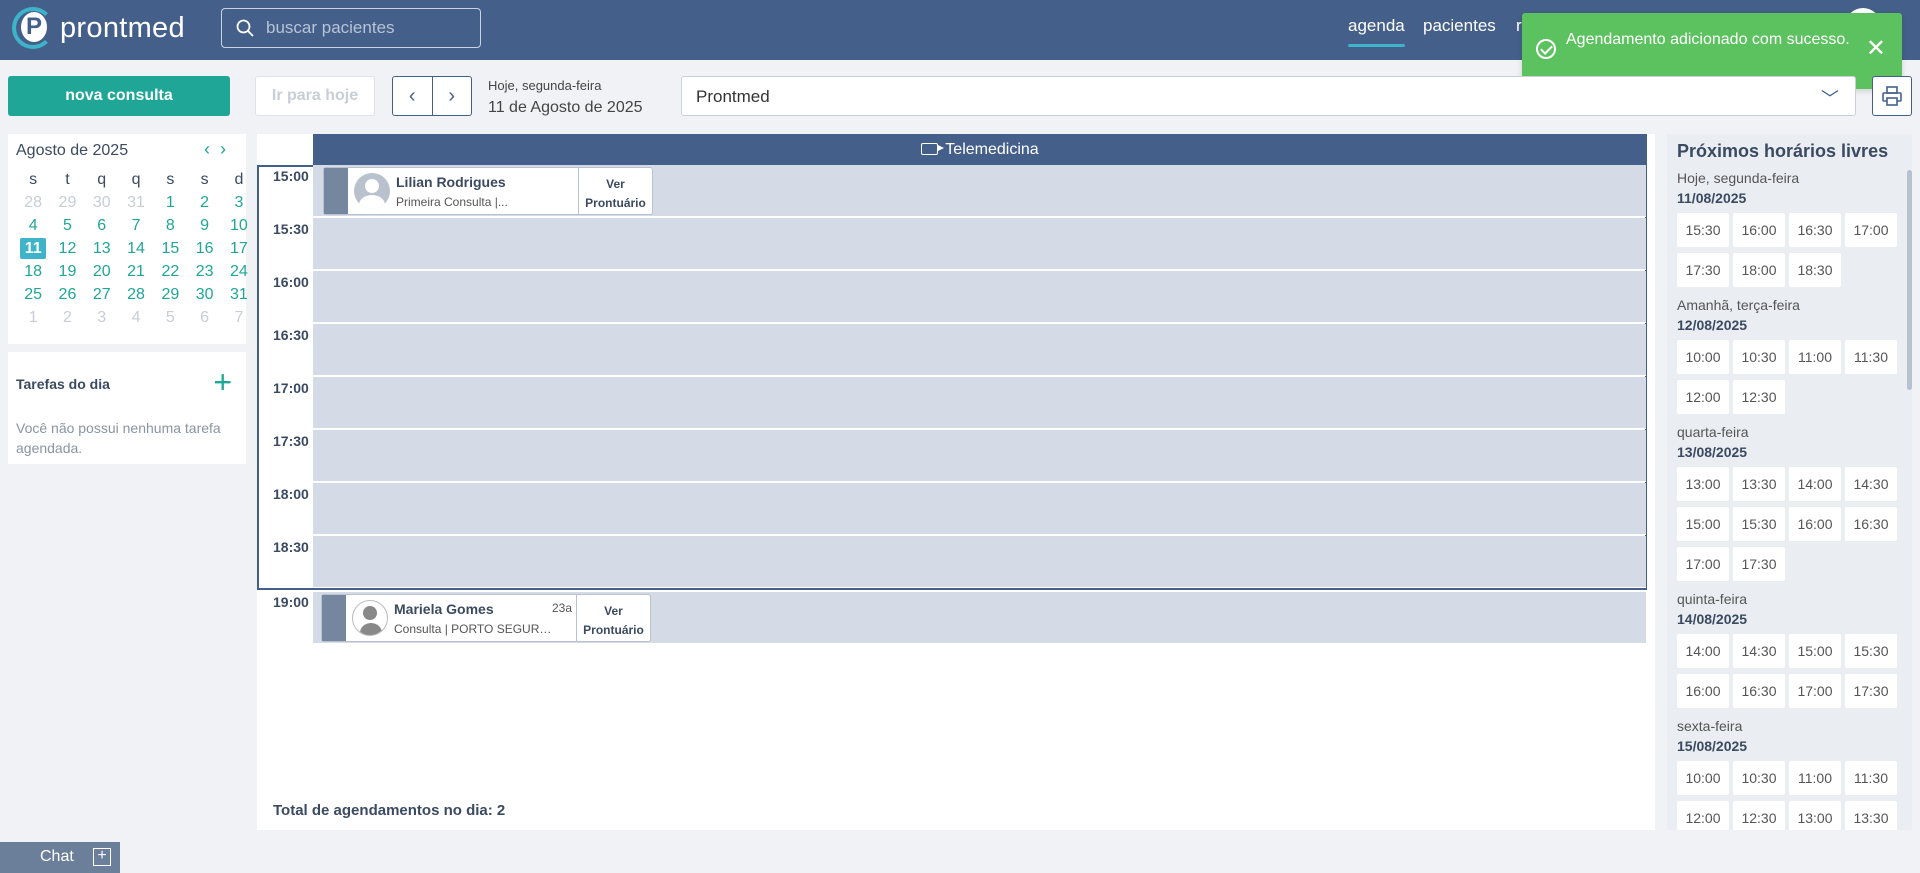  Describe the element at coordinates (1519, 26) in the screenshot. I see `nav-item-partial: r` at that location.